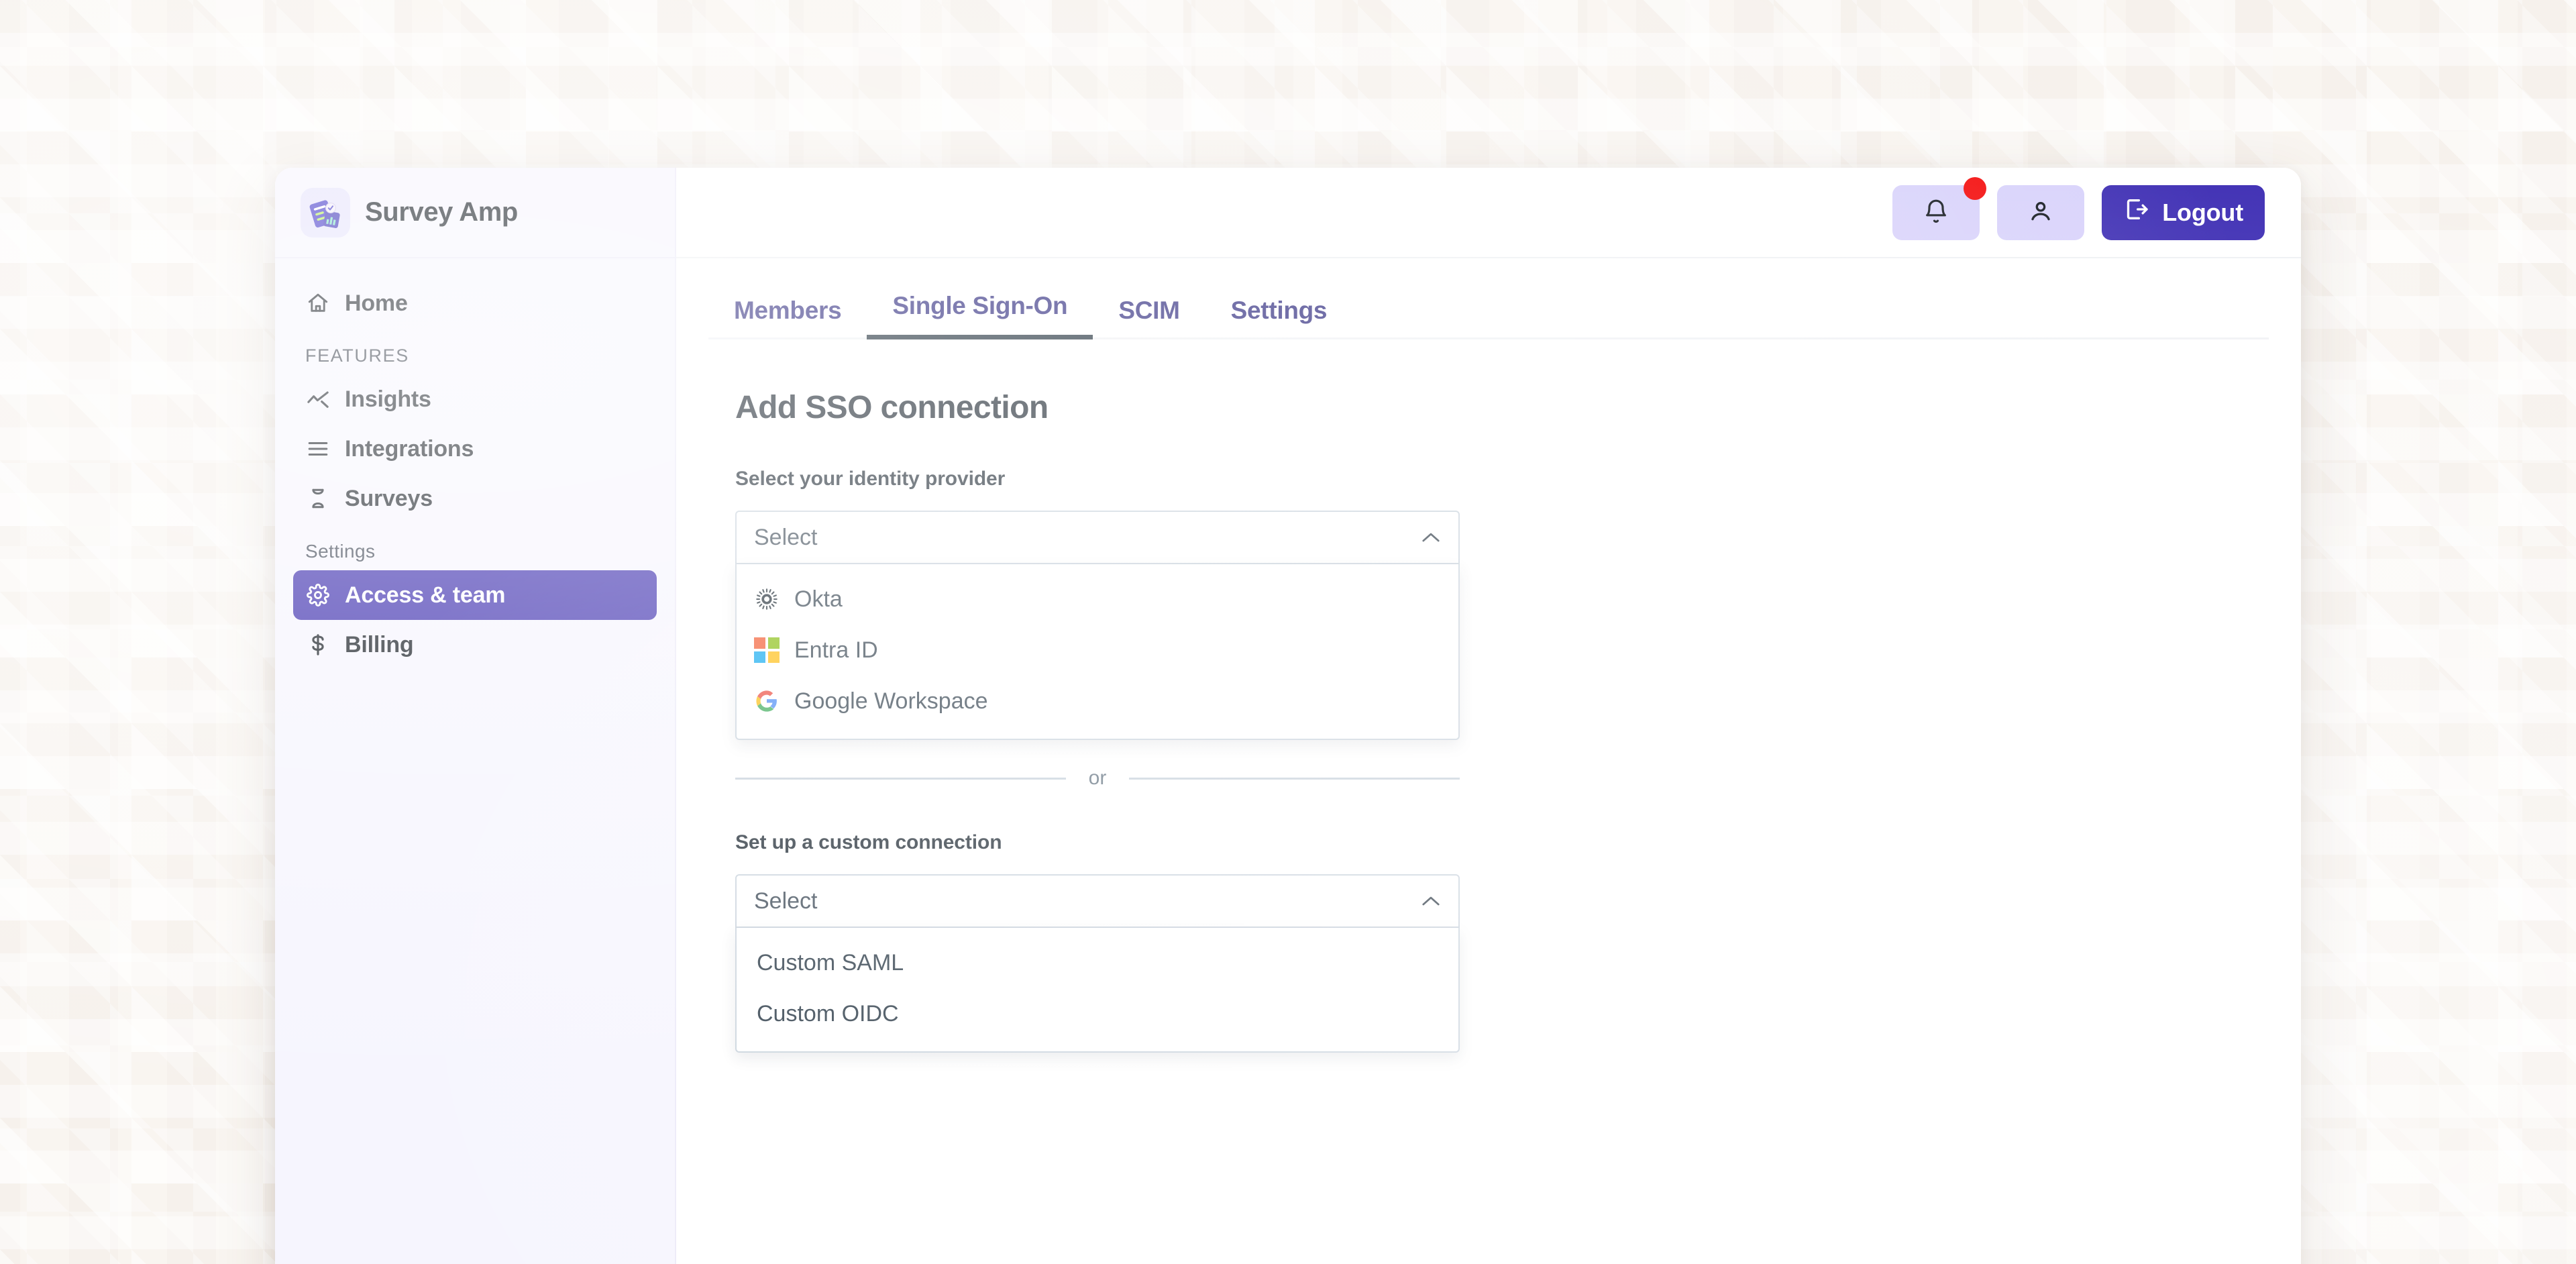 Image resolution: width=2576 pixels, height=1264 pixels. I want to click on bell-icon, so click(1936, 212).